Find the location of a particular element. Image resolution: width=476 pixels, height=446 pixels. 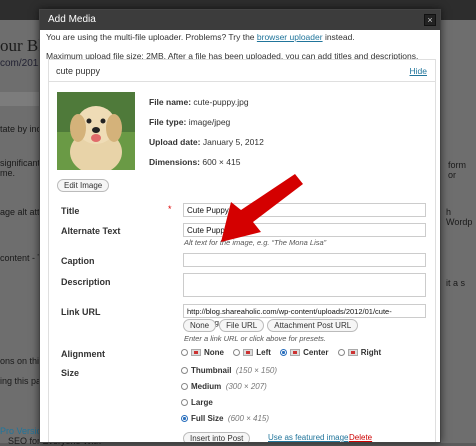

delete-link: Delete is located at coordinates (360, 437).